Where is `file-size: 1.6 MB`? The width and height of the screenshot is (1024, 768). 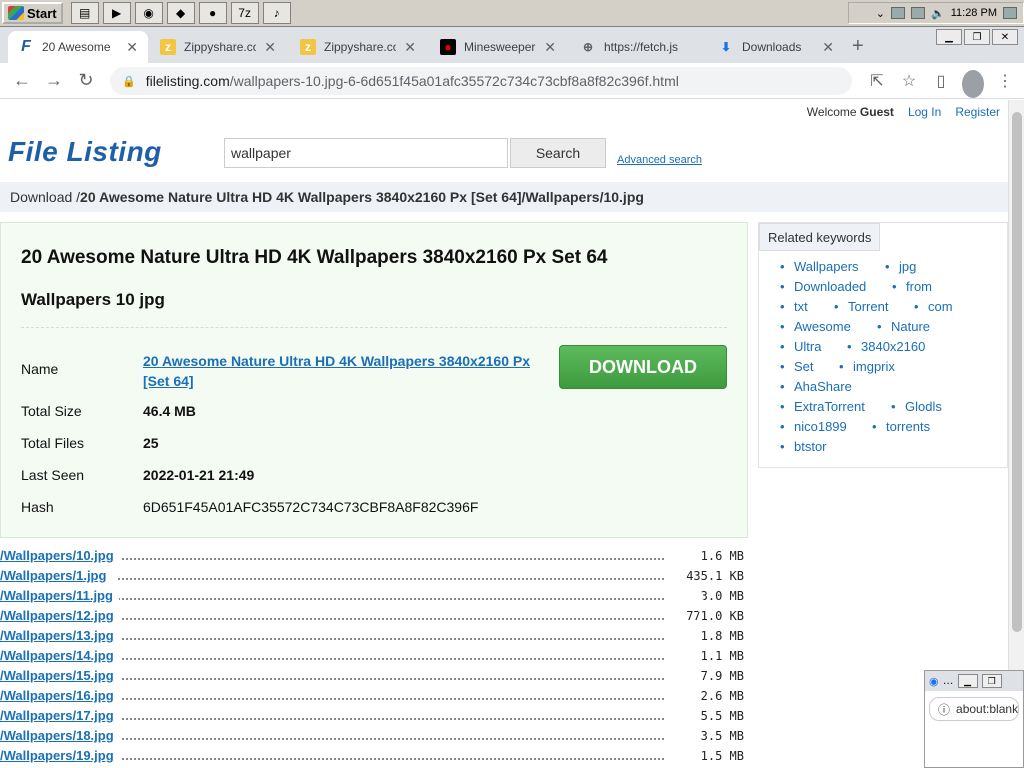 file-size: 1.6 MB is located at coordinates (722, 556).